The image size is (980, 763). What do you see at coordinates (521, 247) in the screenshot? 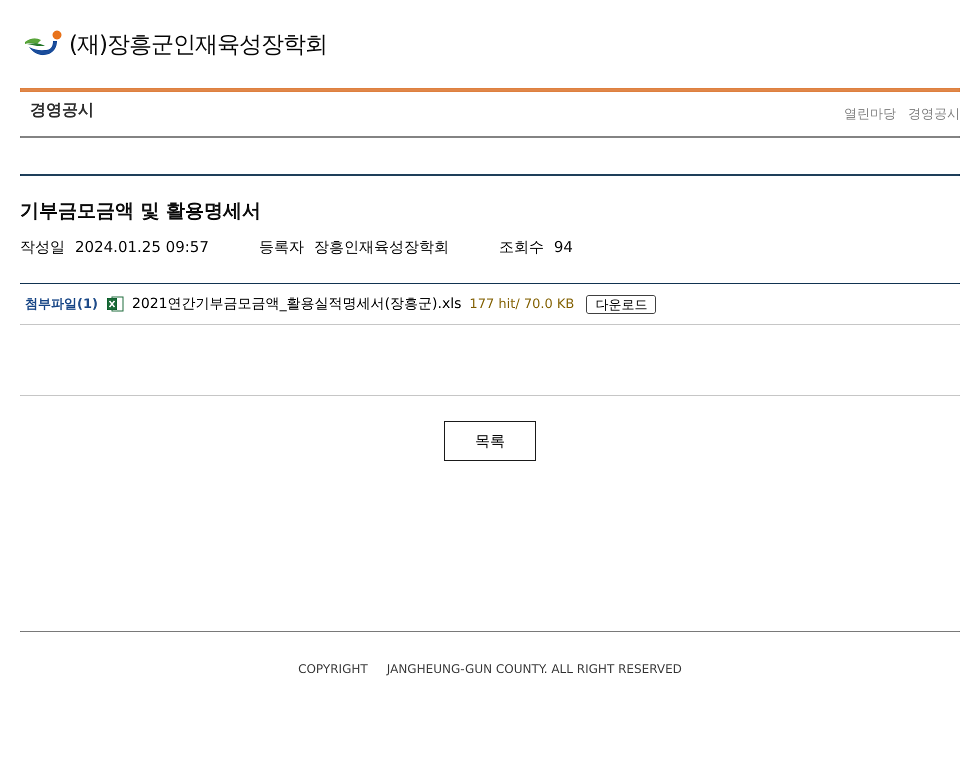
I see `meta-label: 조회수` at bounding box center [521, 247].